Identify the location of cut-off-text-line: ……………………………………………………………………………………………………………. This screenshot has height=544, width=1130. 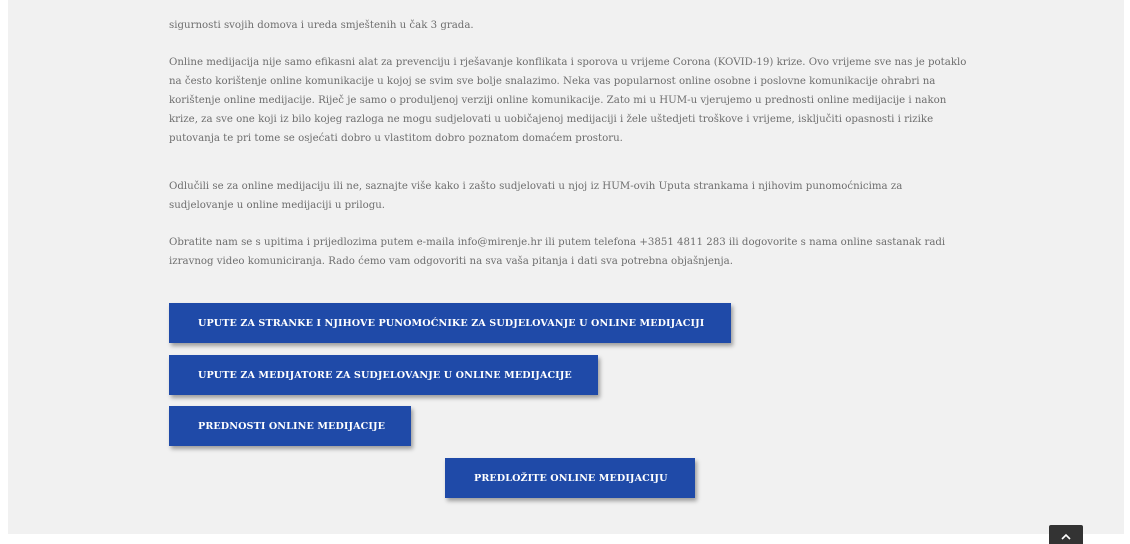
(559, 3).